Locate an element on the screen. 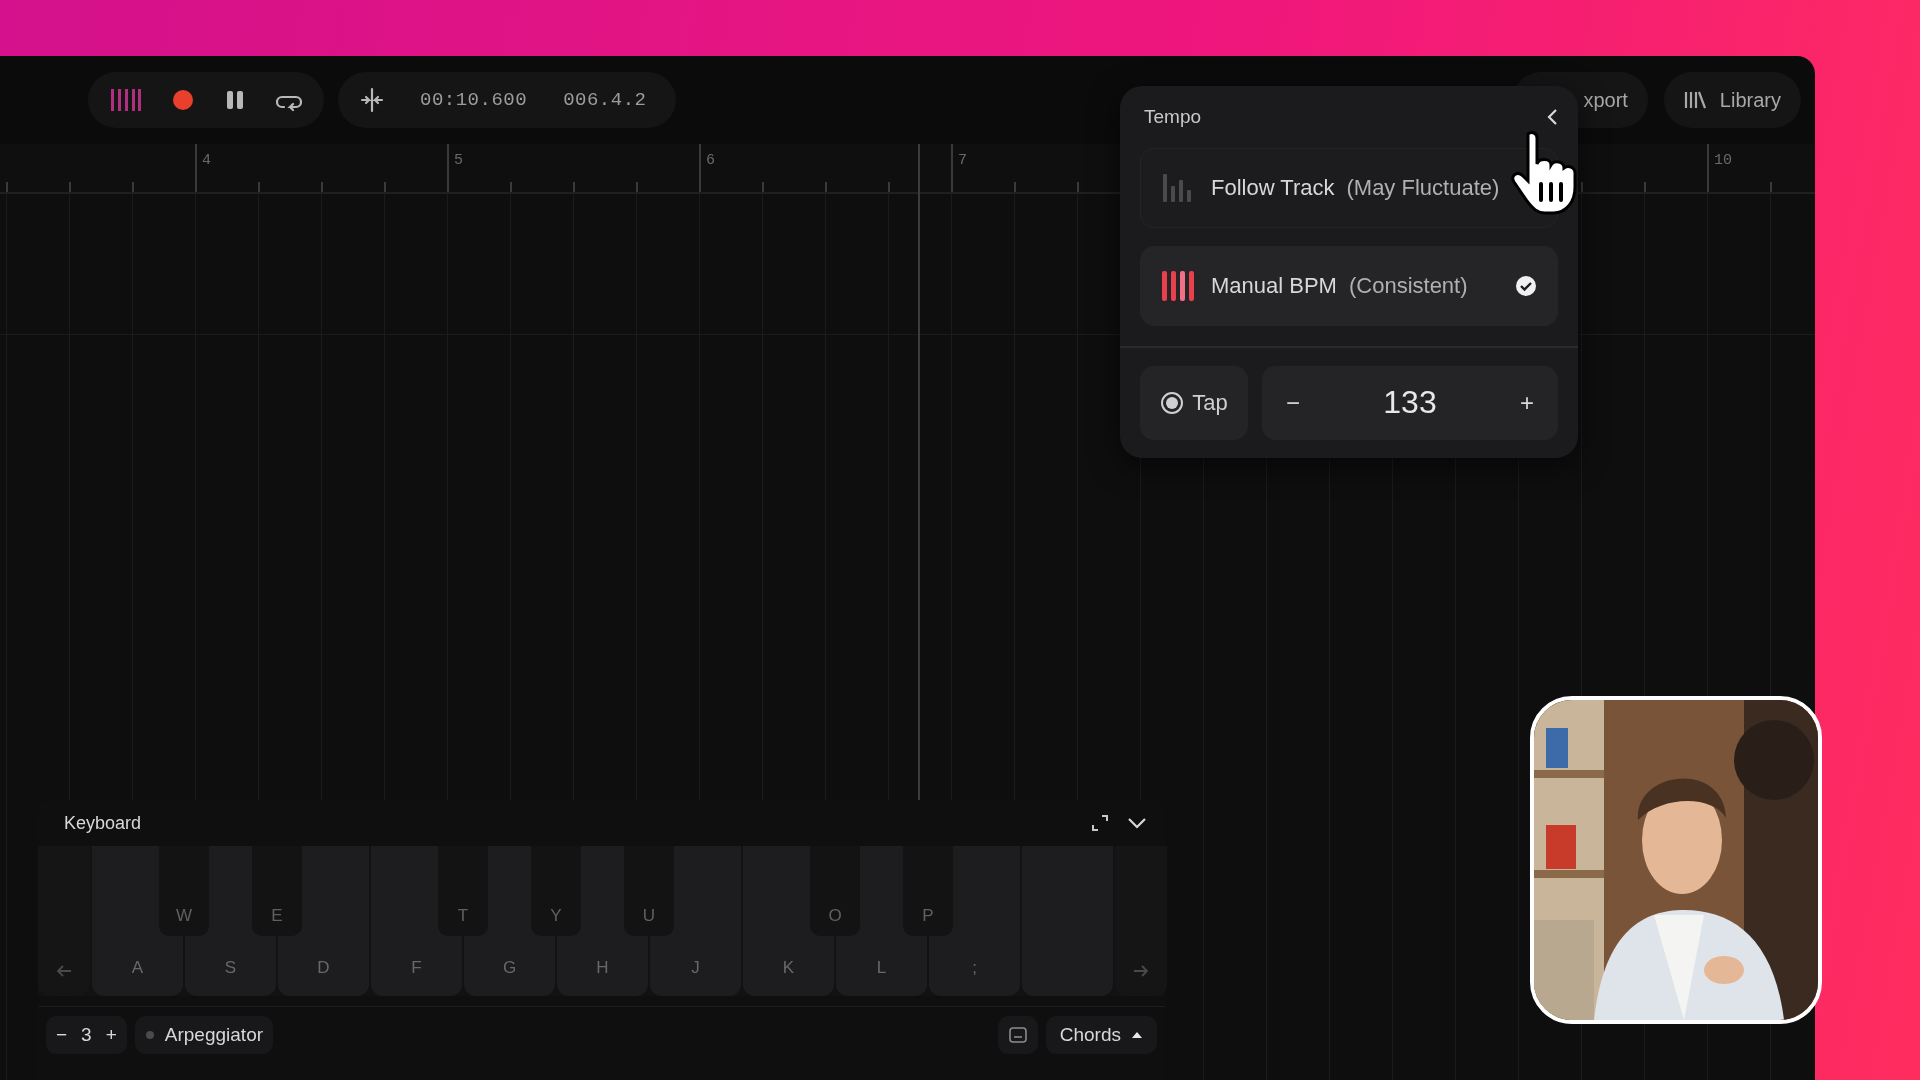 The width and height of the screenshot is (1920, 1080). piano-key: S is located at coordinates (230, 966).